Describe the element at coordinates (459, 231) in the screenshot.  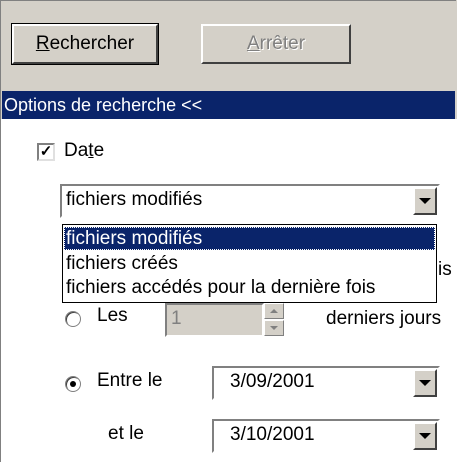
I see `panel-edge` at that location.